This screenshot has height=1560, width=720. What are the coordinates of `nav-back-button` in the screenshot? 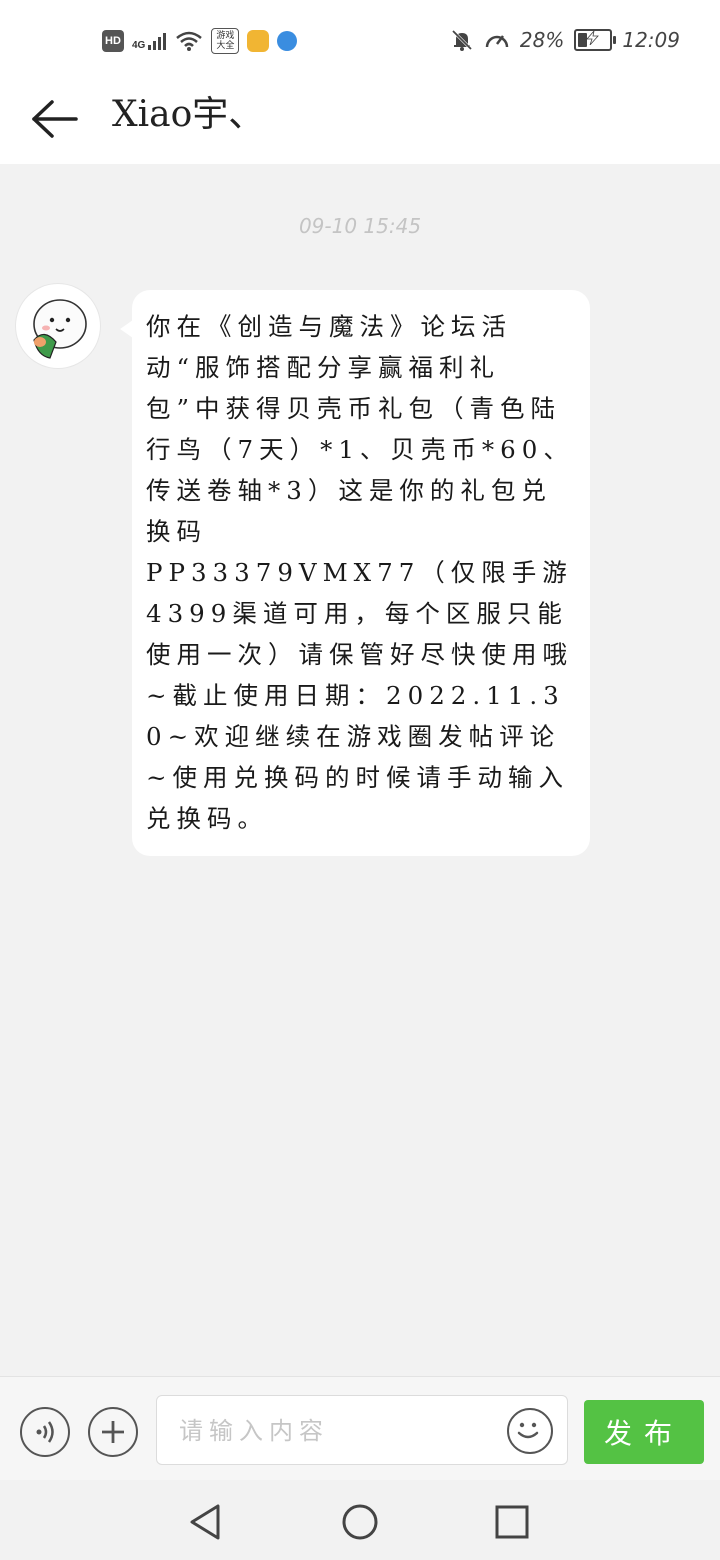 It's located at (206, 1522).